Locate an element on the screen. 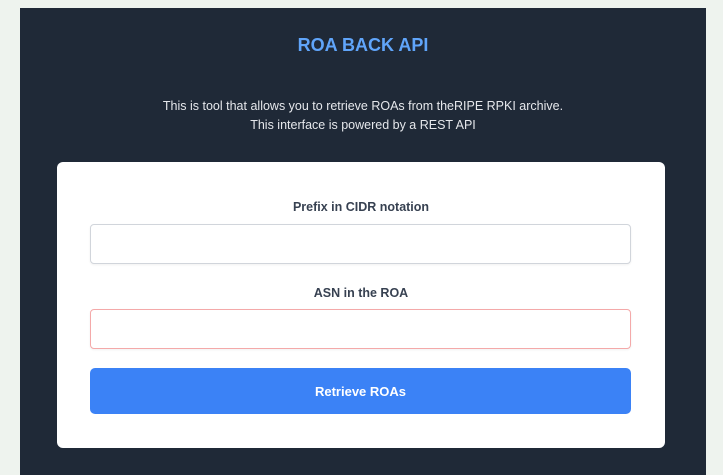 The height and width of the screenshot is (475, 723). description-line-2: This interface is powered by a REST API is located at coordinates (363, 125).